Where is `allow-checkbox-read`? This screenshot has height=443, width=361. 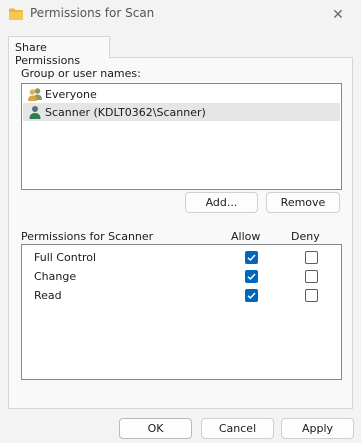 allow-checkbox-read is located at coordinates (251, 295).